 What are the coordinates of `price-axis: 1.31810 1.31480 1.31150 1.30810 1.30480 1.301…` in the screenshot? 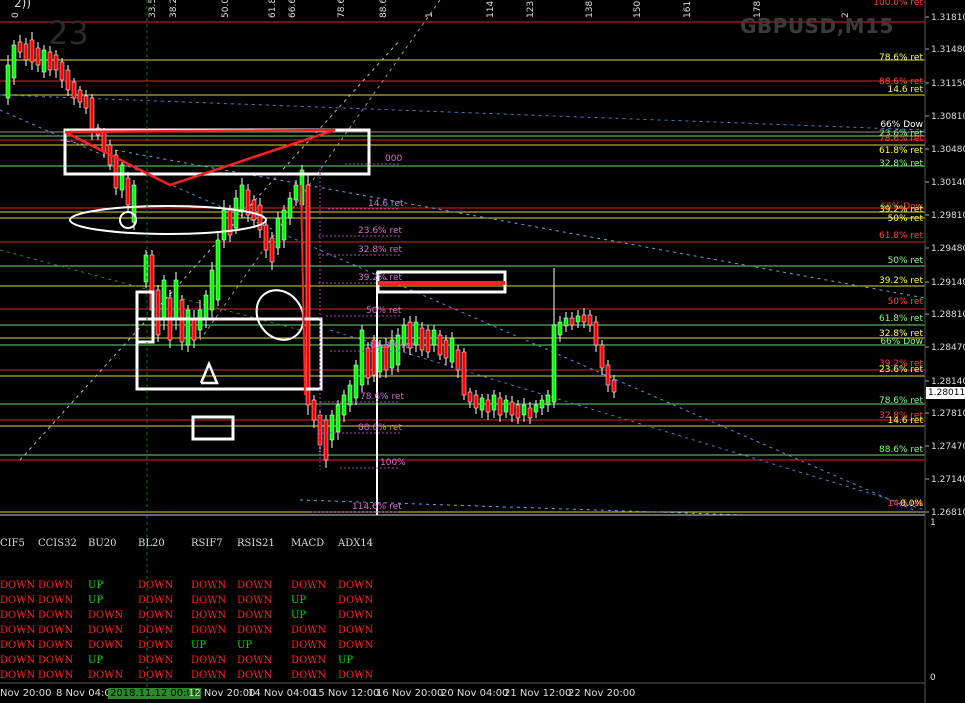 It's located at (945, 265).